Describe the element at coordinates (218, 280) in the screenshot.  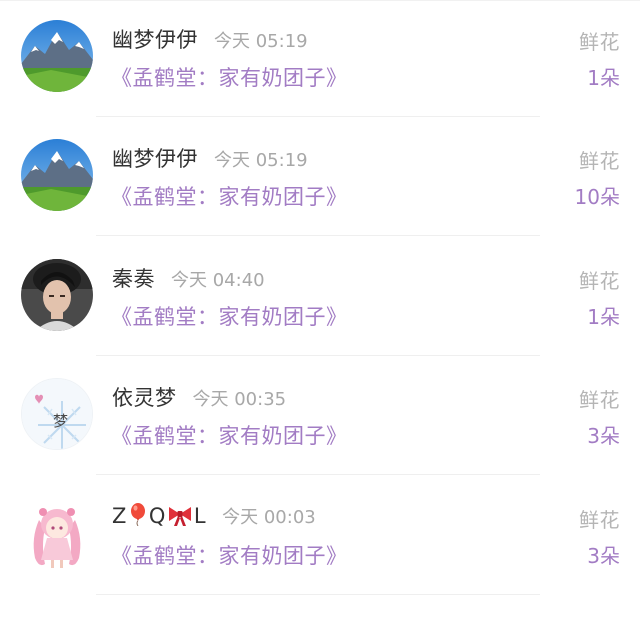
I see `timestamp: 今天 04:40` at that location.